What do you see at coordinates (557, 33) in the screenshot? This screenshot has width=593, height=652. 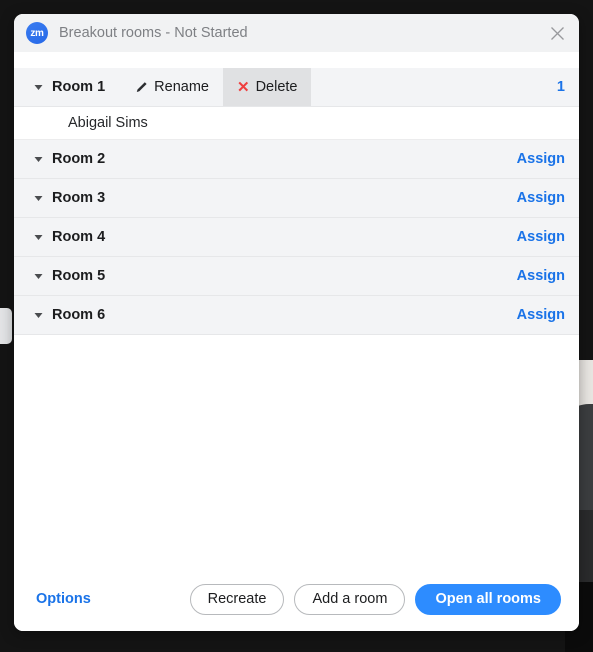 I see `close-icon` at bounding box center [557, 33].